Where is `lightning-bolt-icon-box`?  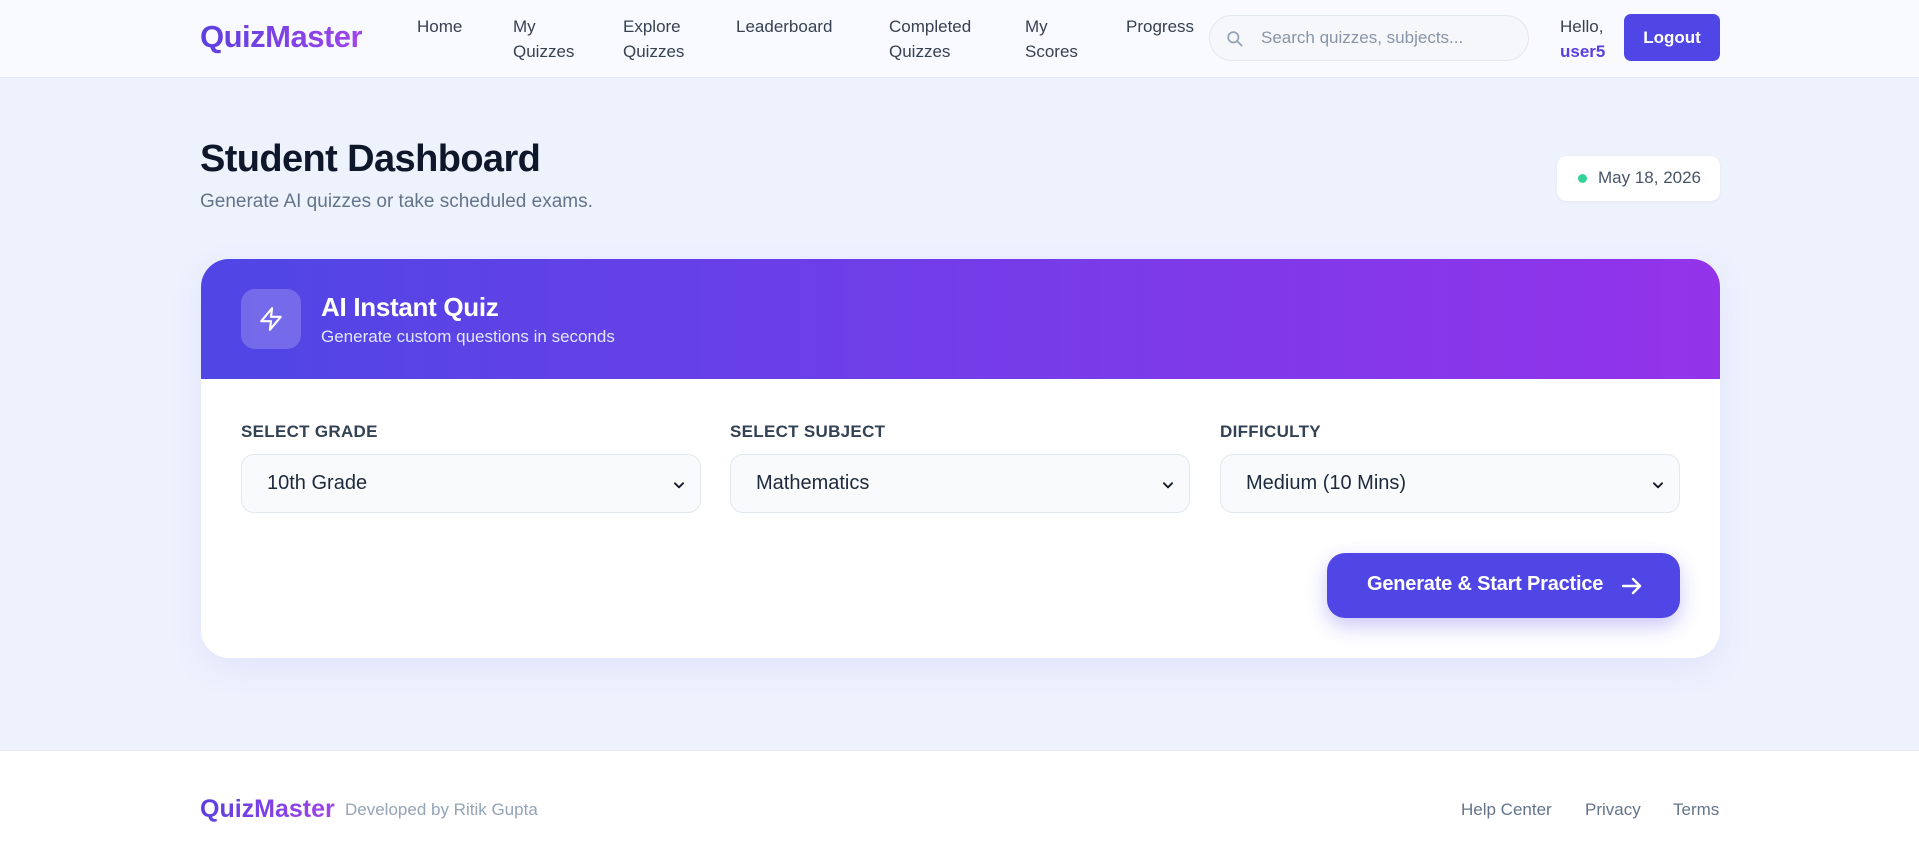 lightning-bolt-icon-box is located at coordinates (271, 319).